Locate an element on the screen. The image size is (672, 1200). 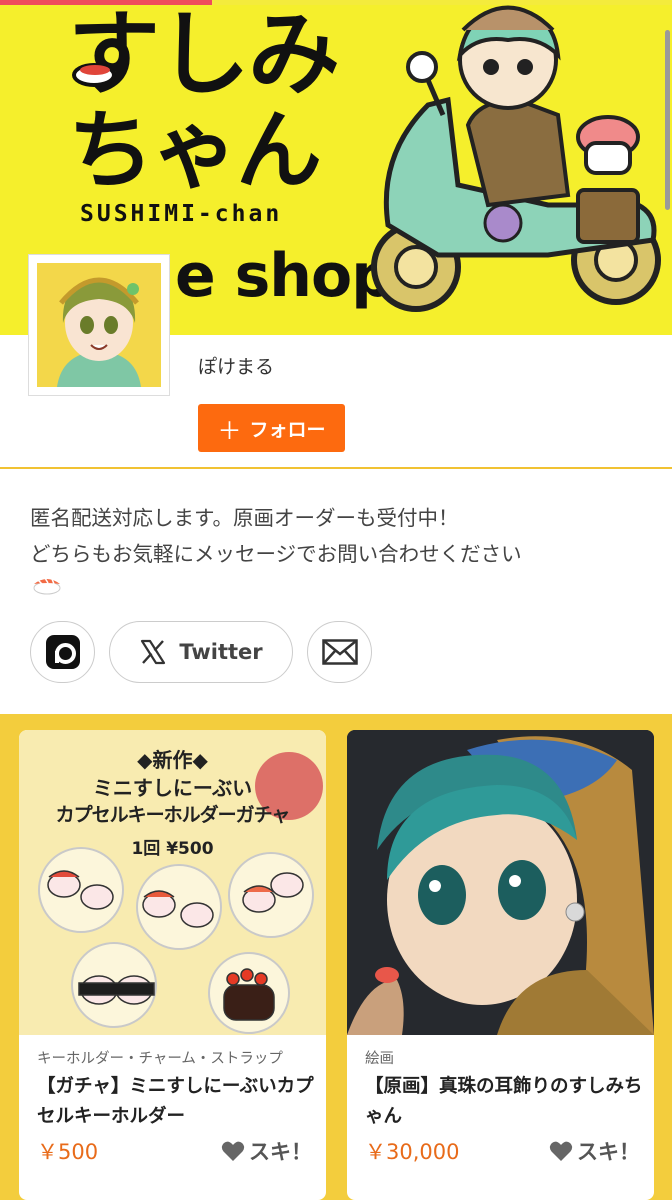
item-image-caption: カプセルキーホルダーガチャ is located at coordinates (173, 815).